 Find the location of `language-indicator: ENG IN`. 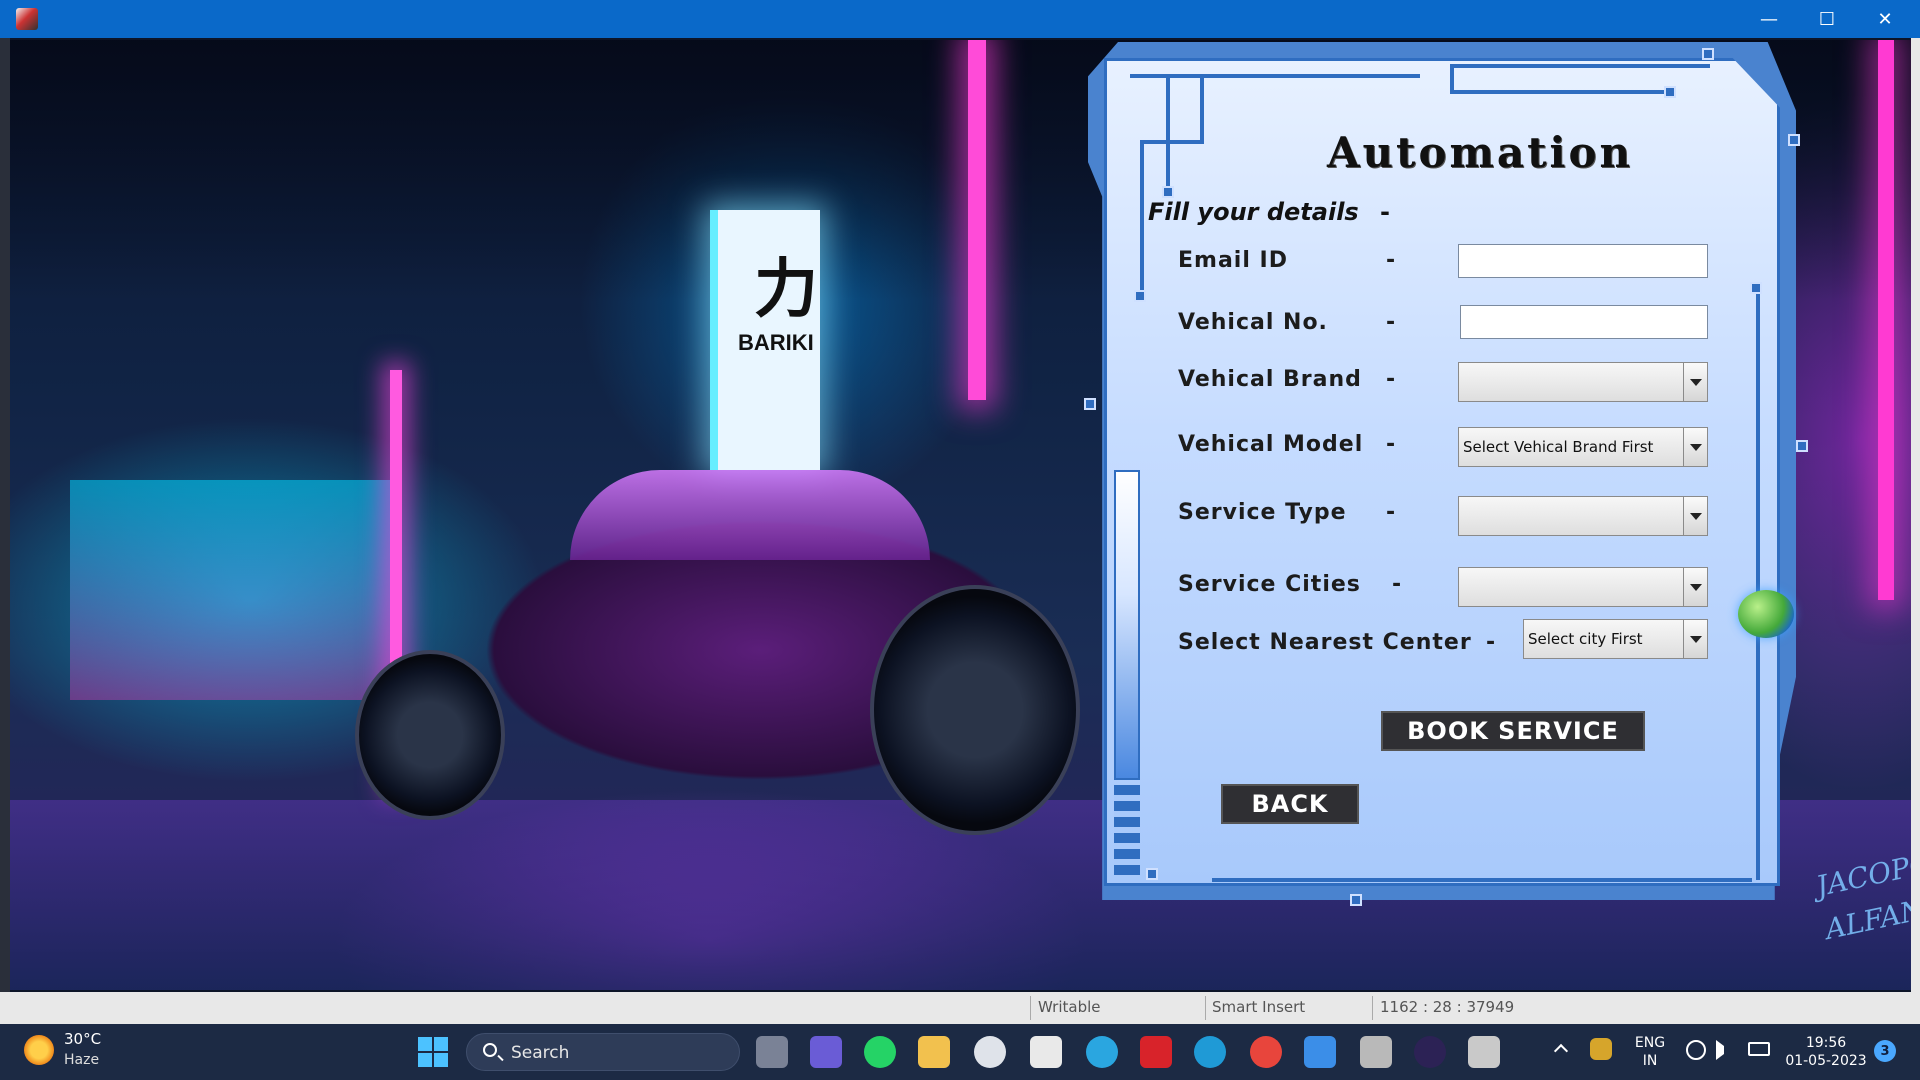

language-indicator: ENG IN is located at coordinates (1650, 1052).